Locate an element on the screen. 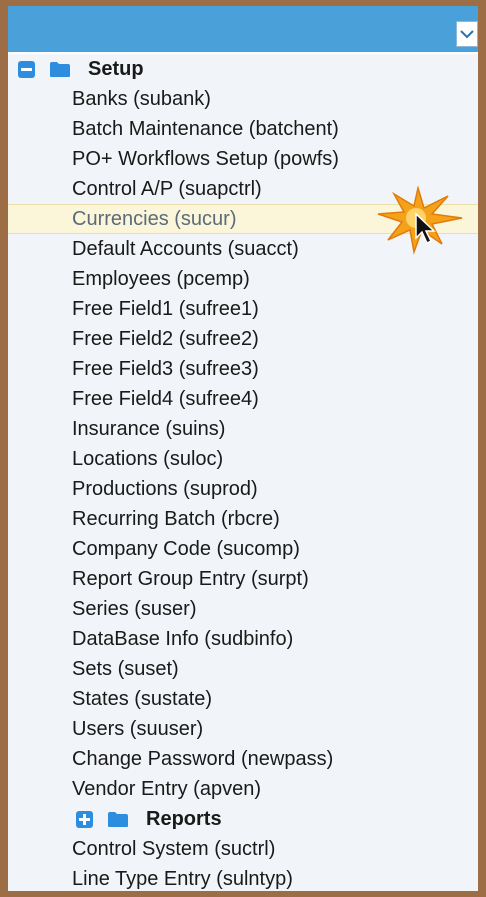  tree-item: Employees (pcemp) is located at coordinates (243, 279).